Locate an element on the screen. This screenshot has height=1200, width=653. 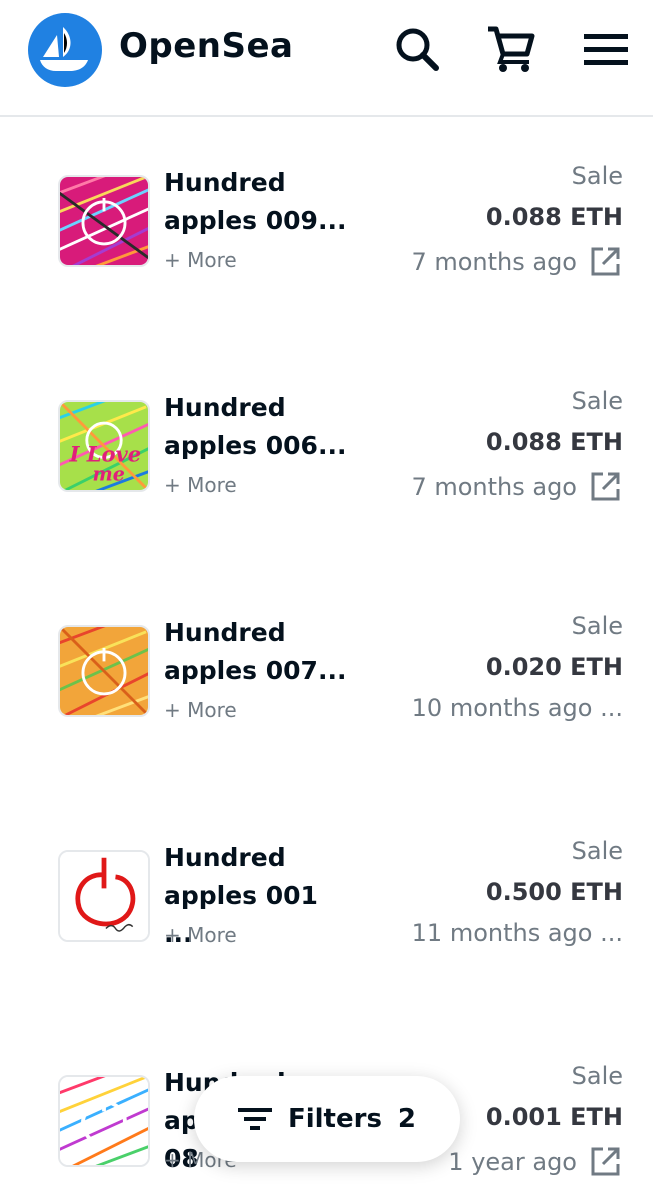
filters-button: Filters 2 is located at coordinates (327, 1119).